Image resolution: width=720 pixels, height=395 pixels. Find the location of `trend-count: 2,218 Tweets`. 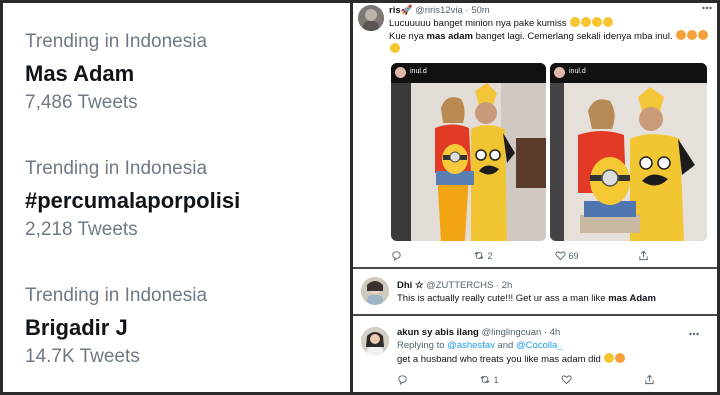

trend-count: 2,218 Tweets is located at coordinates (81, 229).